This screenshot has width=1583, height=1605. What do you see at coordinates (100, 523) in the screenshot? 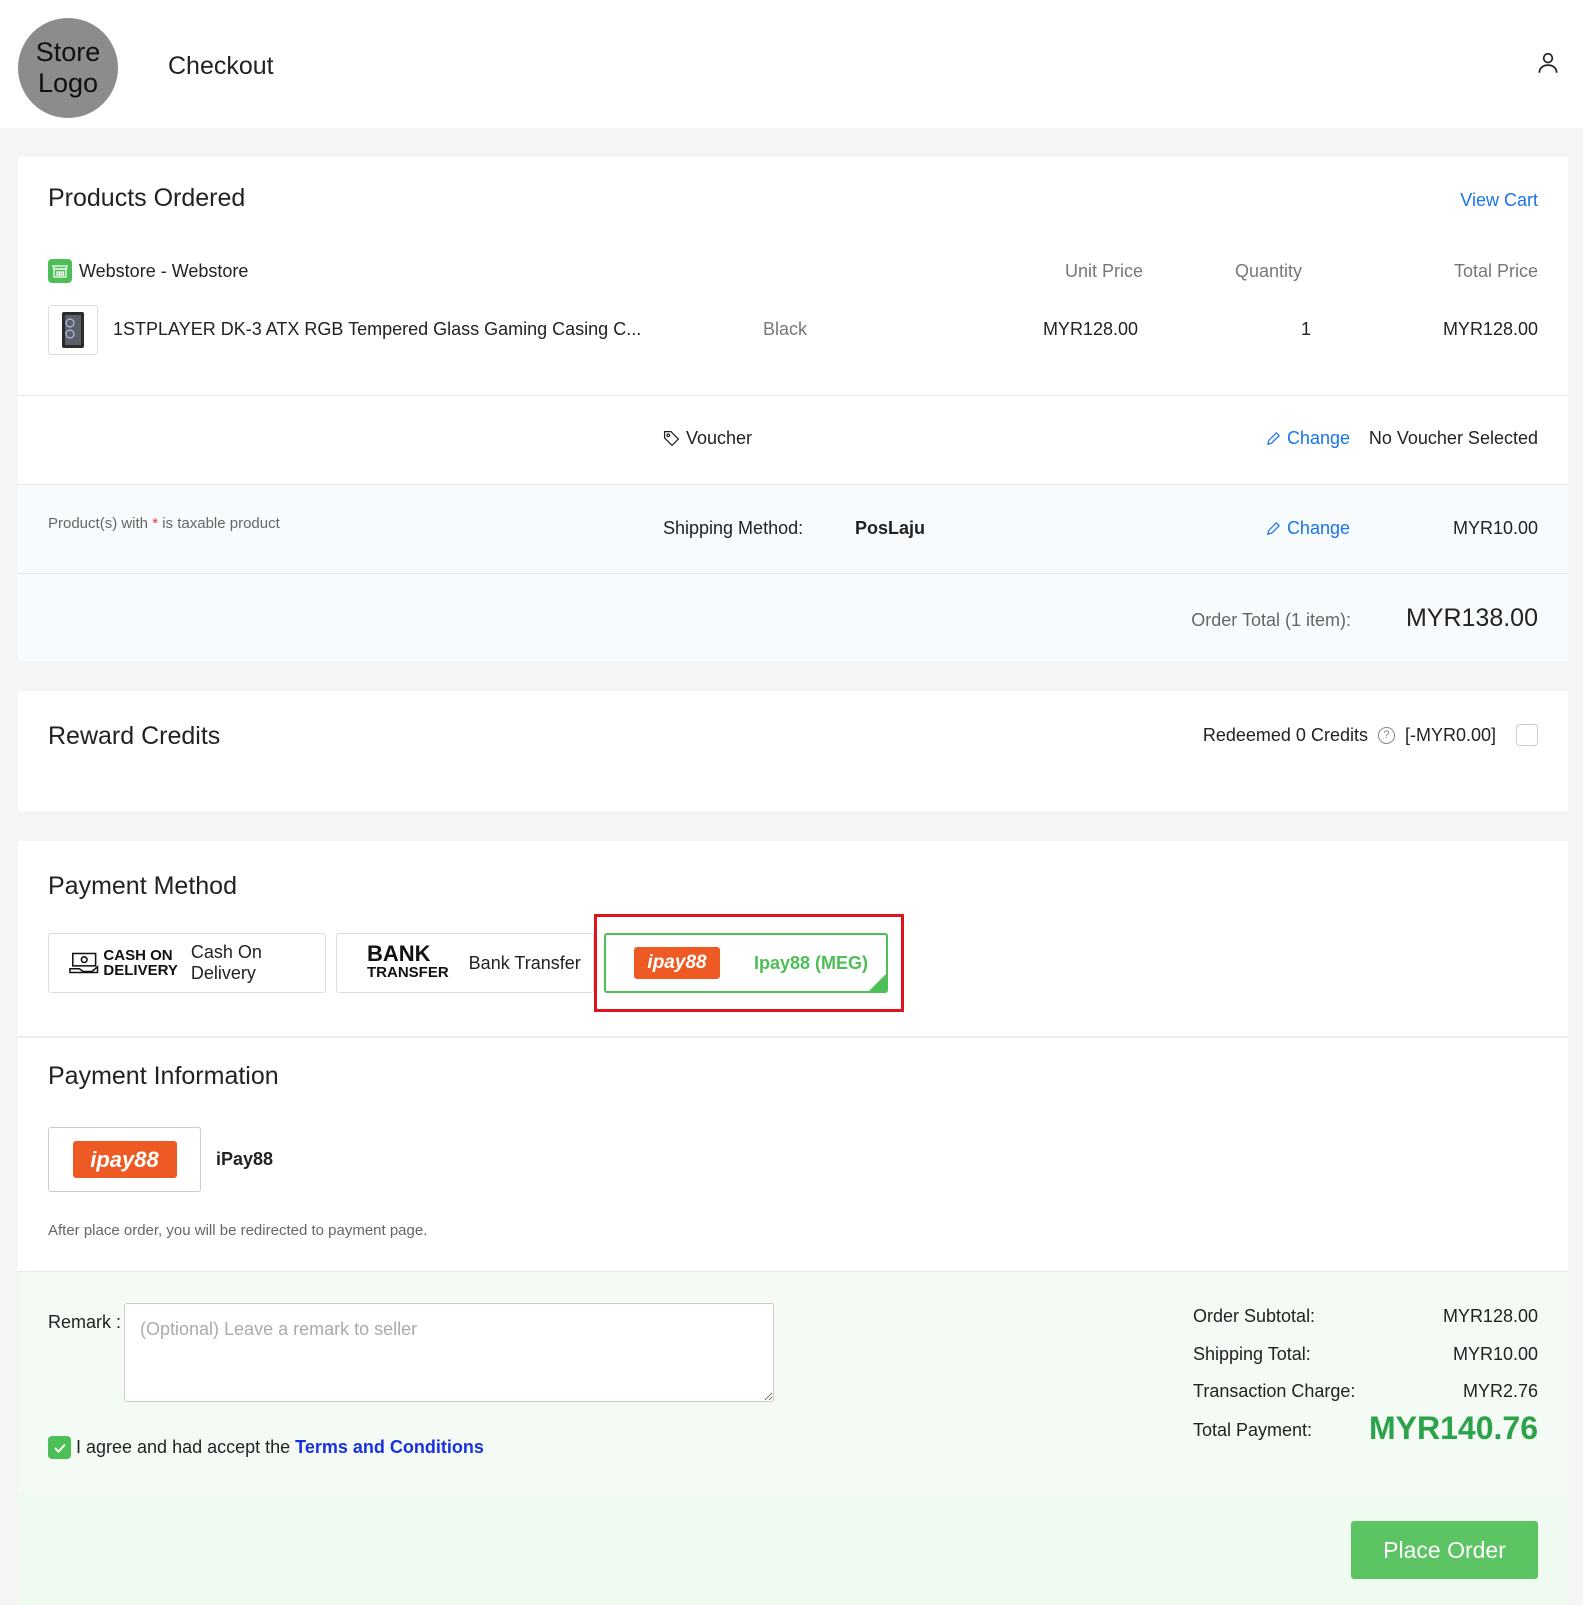
I see `tax-note-prefix: Product(s) with` at bounding box center [100, 523].